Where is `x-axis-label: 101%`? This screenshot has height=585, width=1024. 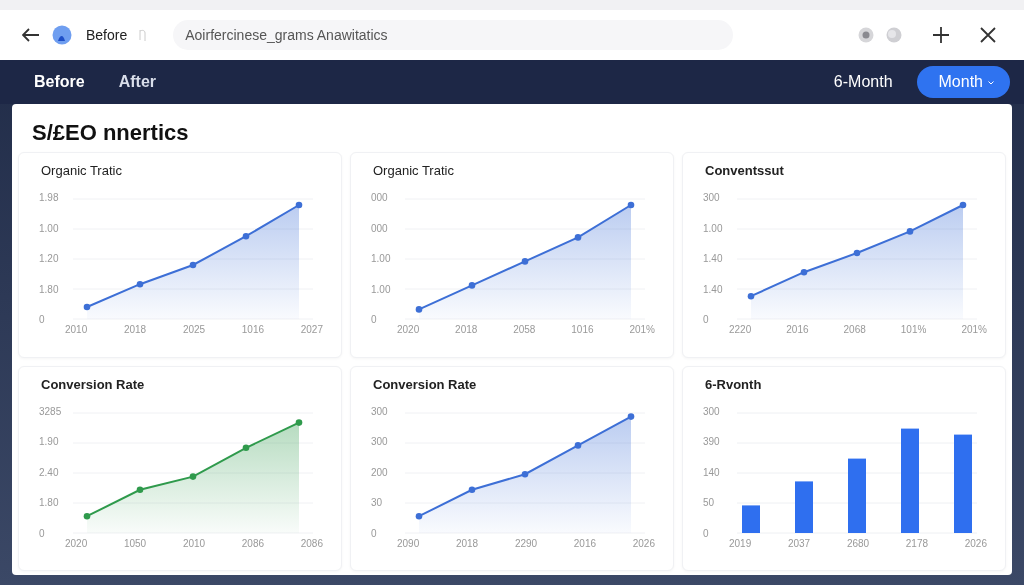
x-axis-label: 101% is located at coordinates (913, 329).